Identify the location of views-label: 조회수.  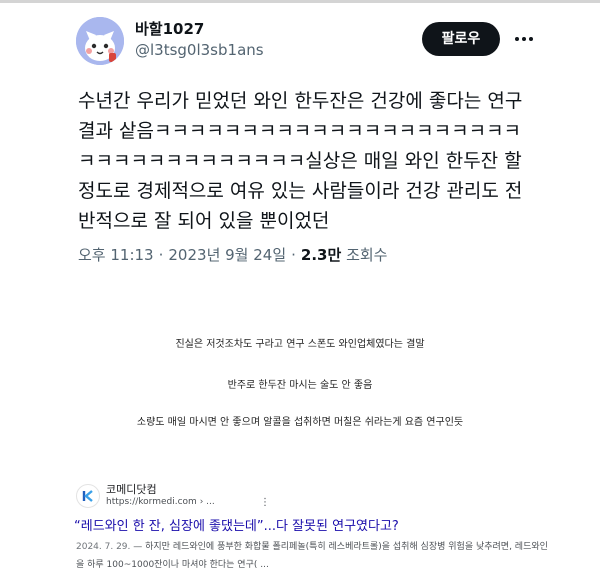
(367, 255).